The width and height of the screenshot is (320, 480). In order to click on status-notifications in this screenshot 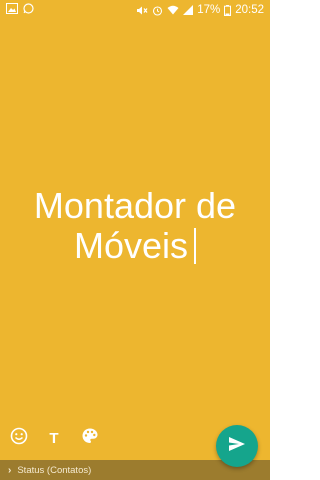, I will do `click(20, 10)`.